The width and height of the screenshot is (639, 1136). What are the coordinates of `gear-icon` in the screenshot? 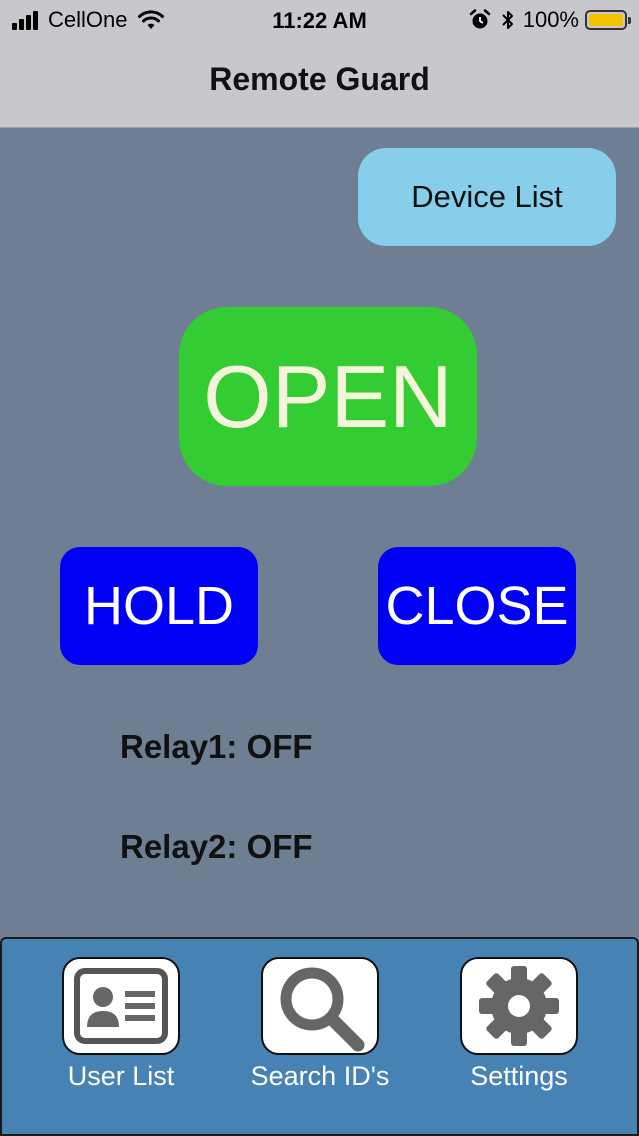 It's located at (519, 1006).